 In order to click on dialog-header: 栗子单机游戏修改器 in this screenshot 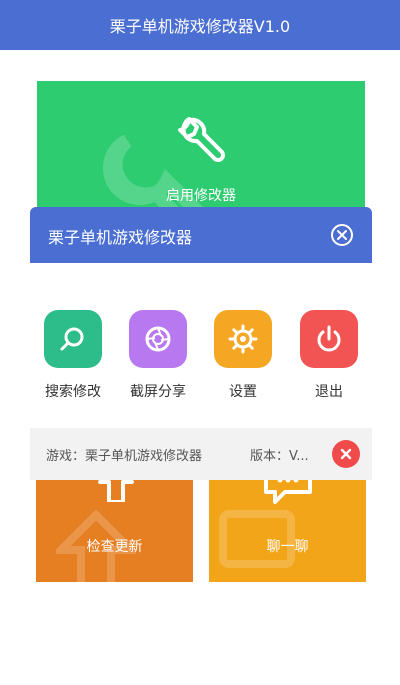, I will do `click(201, 235)`.